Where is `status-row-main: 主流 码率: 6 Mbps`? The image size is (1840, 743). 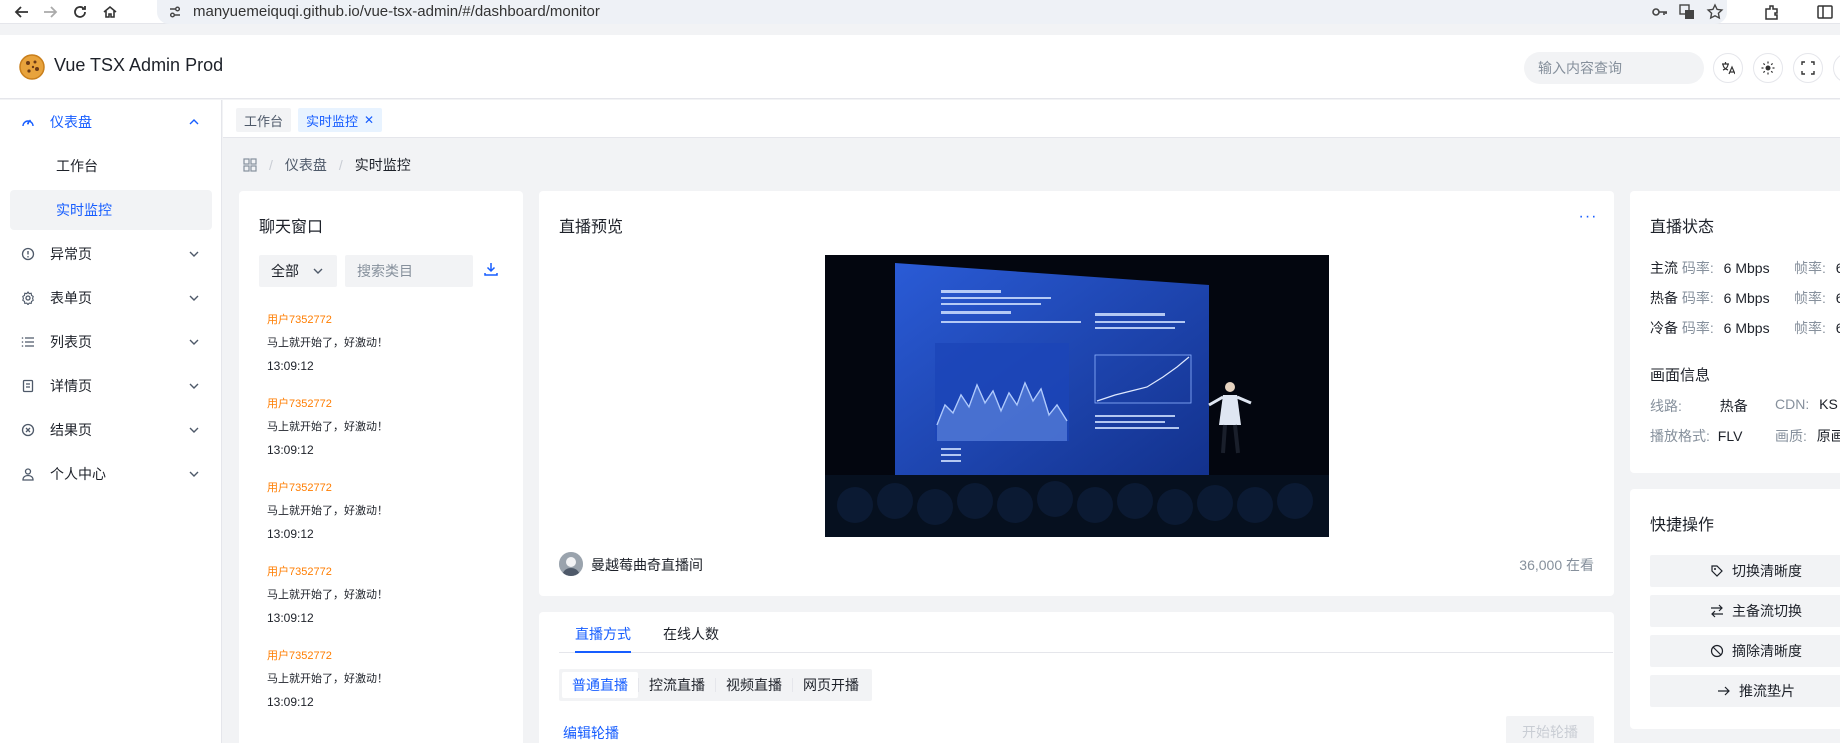
status-row-main: 主流 码率: 6 Mbps is located at coordinates (1710, 268).